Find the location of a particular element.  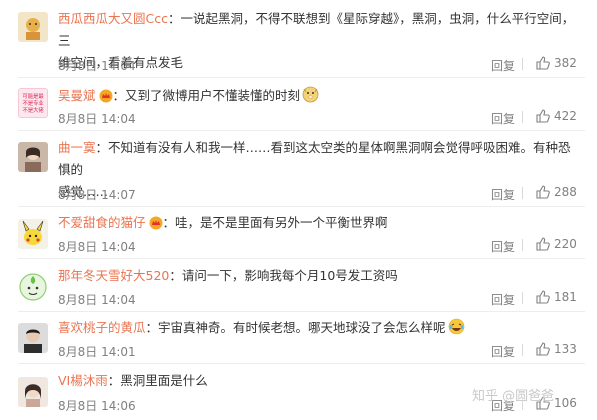

comment-text: 不爱甜食的猫仔 ：哇，是不是里面有另外一个平衡世界啊 is located at coordinates (320, 224).